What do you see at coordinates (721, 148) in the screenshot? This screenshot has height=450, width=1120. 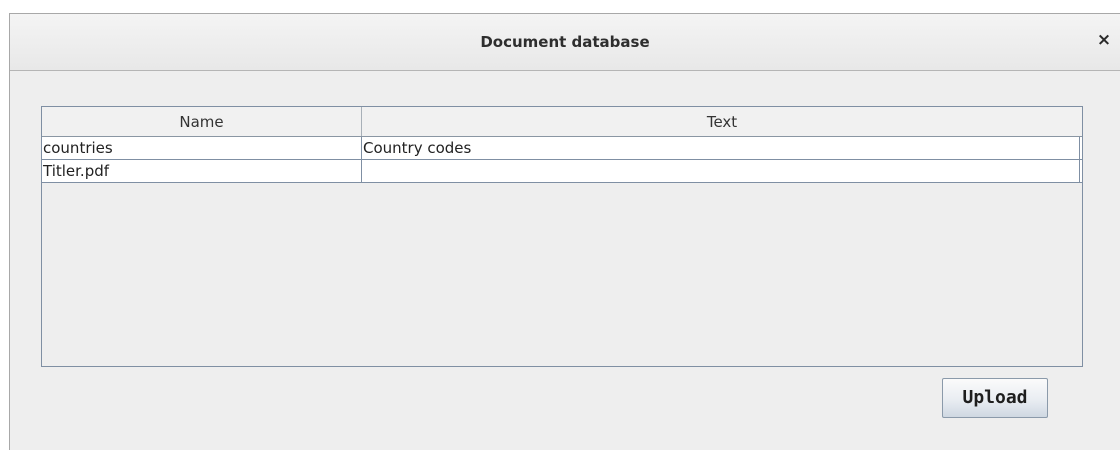 I see `cell-text: Country codes` at bounding box center [721, 148].